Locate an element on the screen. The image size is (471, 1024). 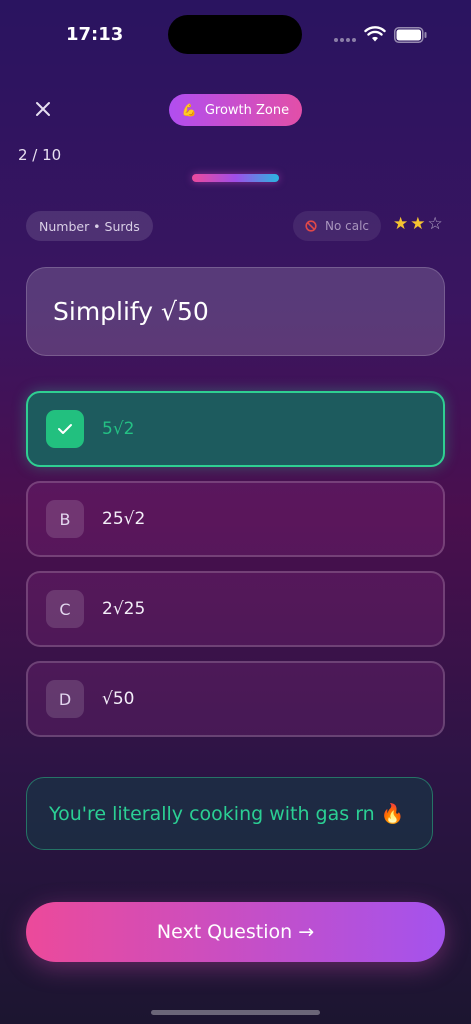
topic-label: Number • Surds is located at coordinates (89, 226).